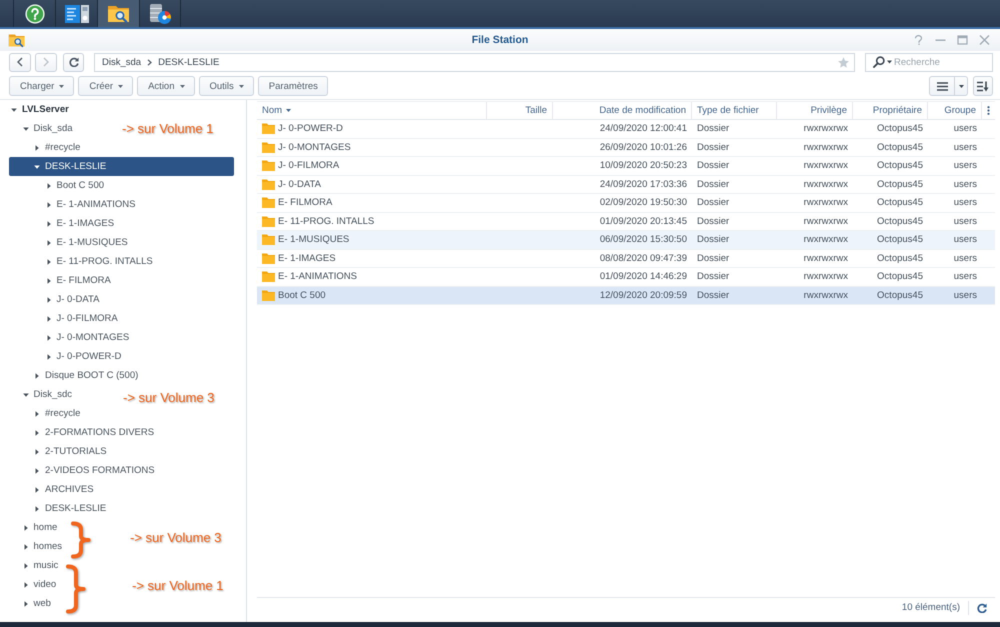 Image resolution: width=1000 pixels, height=627 pixels. I want to click on tree-item: 2-VIDEOS FORMATIONS, so click(95, 470).